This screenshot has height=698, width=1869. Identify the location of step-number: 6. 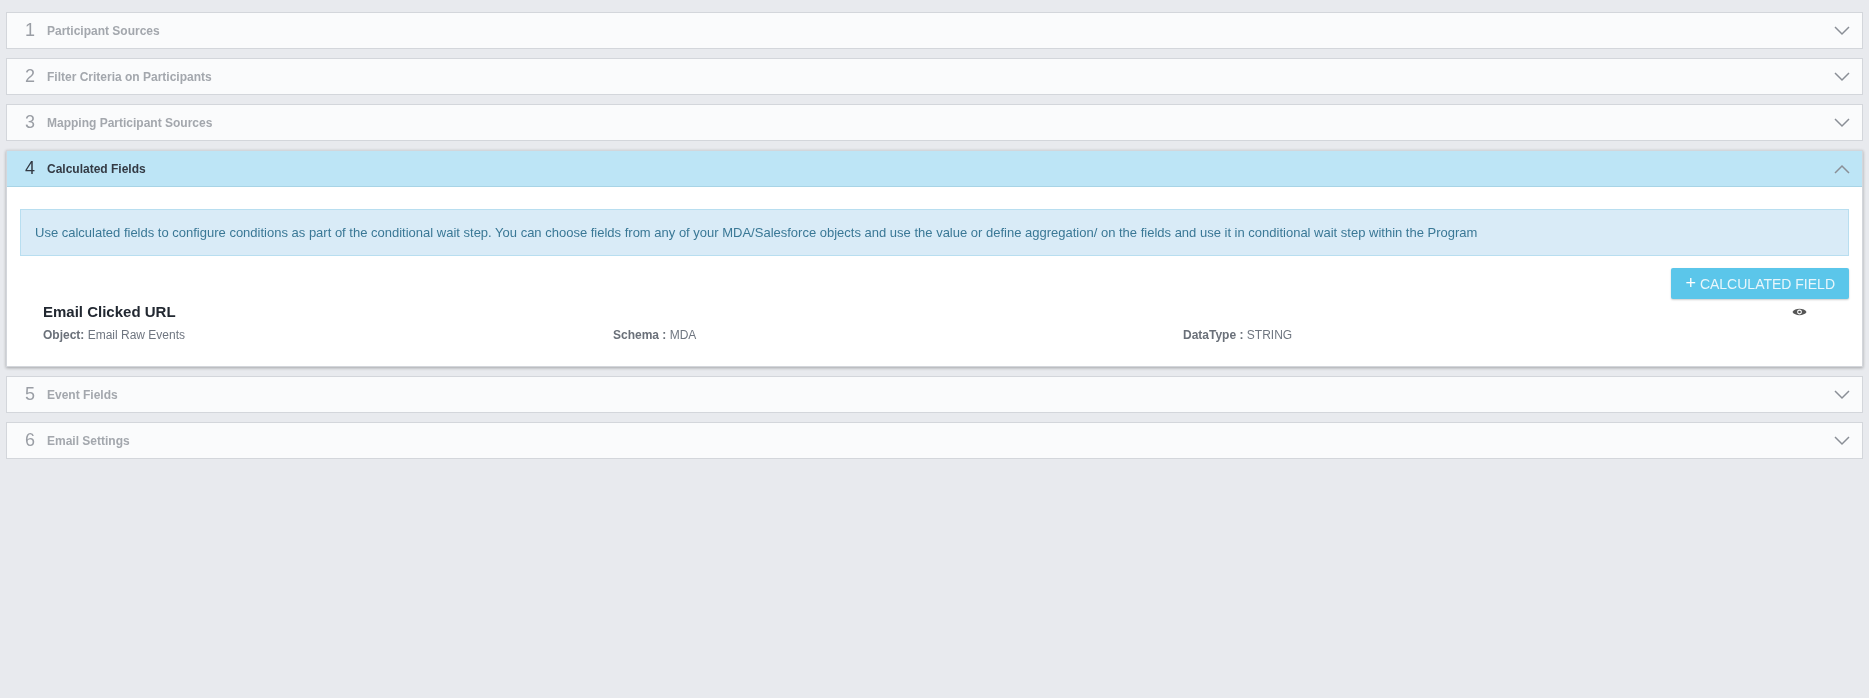
(30, 440).